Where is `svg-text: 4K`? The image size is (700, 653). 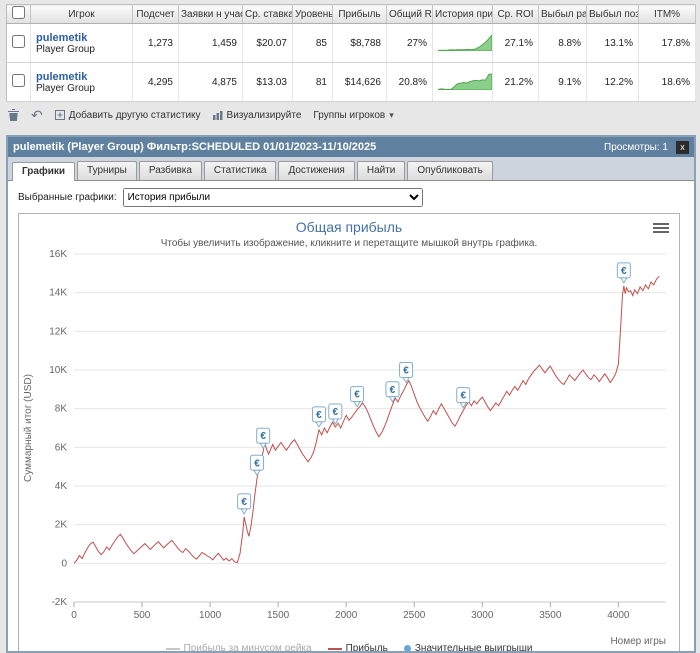
svg-text: 4K is located at coordinates (61, 486).